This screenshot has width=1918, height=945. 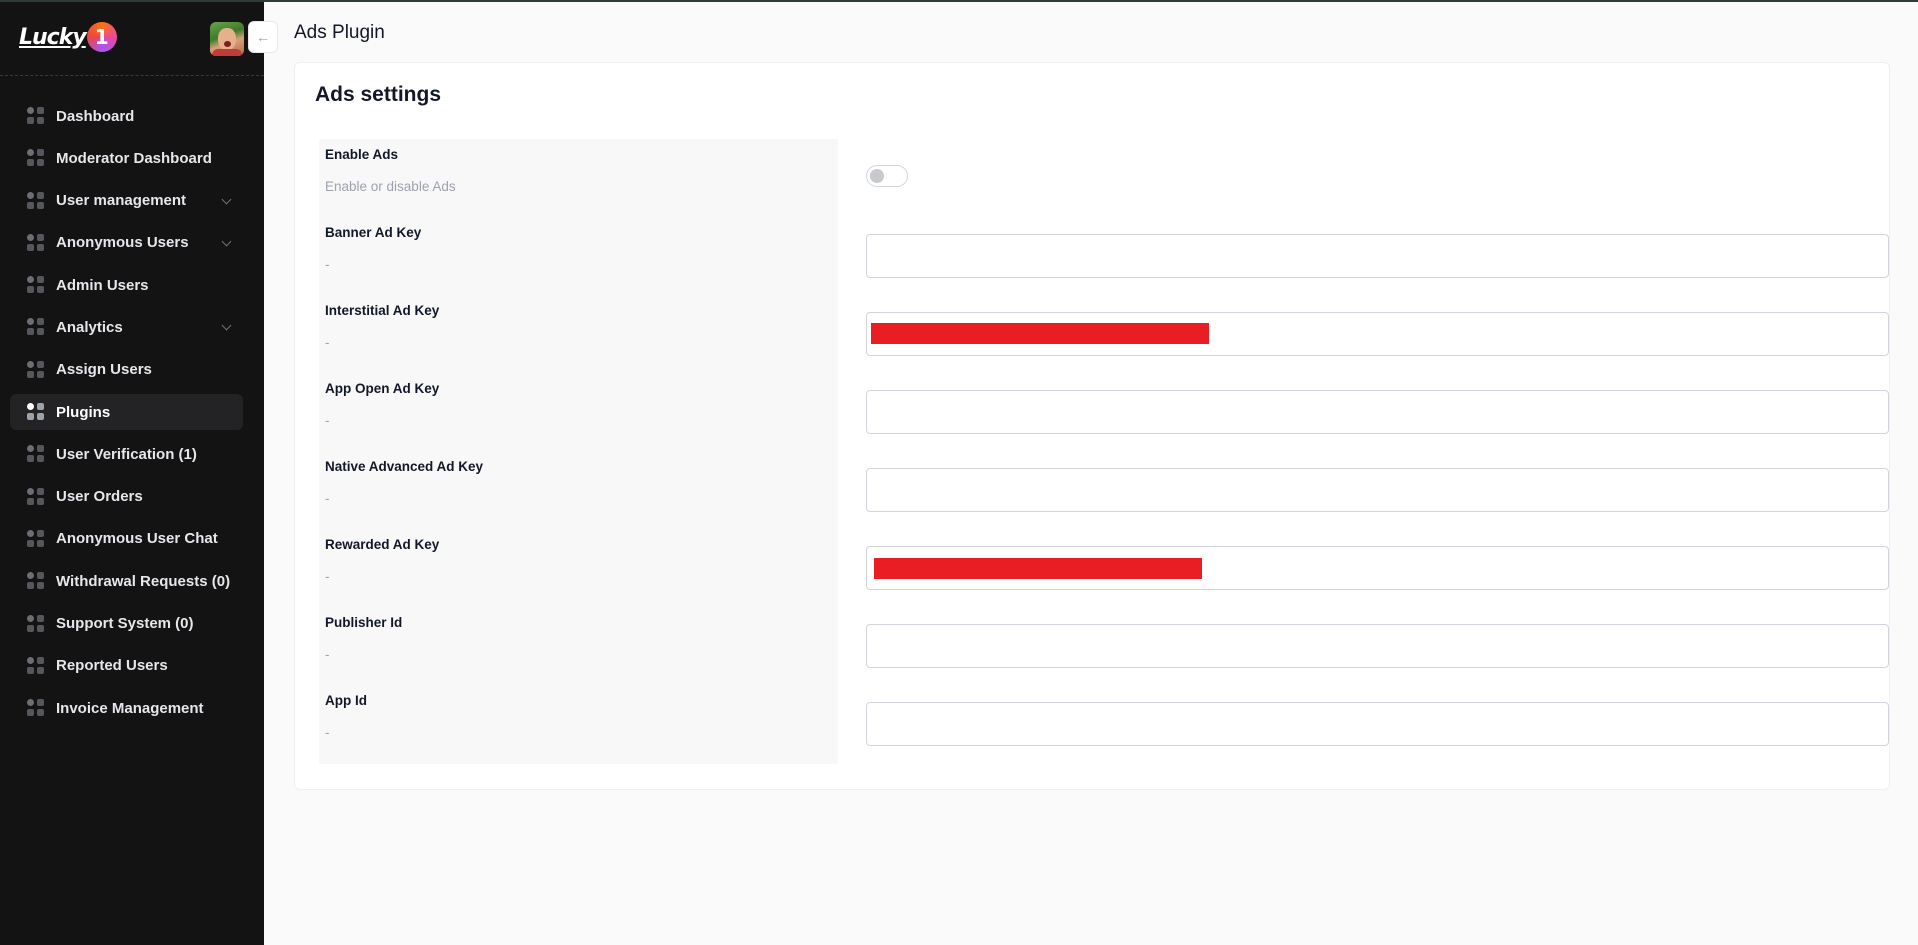 What do you see at coordinates (1377, 490) in the screenshot?
I see `native-advanced-ad-key-input` at bounding box center [1377, 490].